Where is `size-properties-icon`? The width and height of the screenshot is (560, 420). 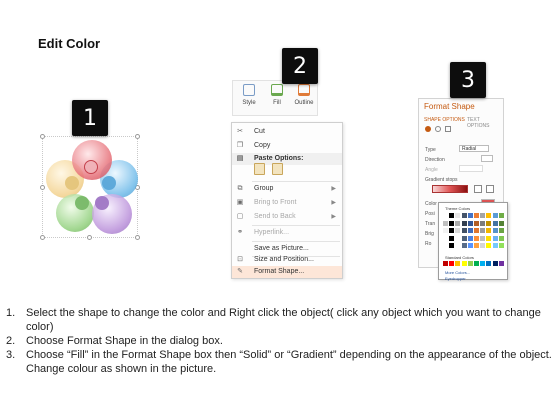 size-properties-icon is located at coordinates (448, 129).